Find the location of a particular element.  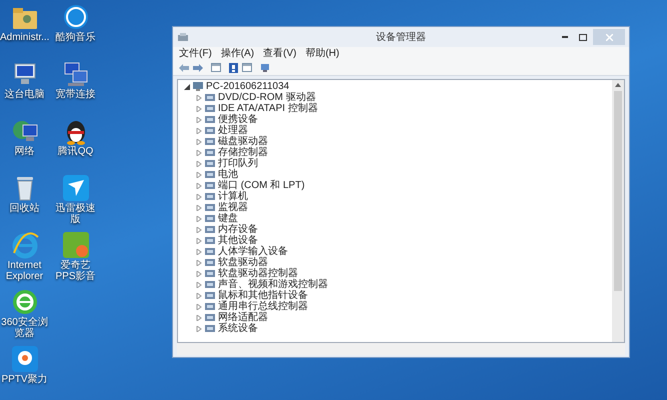

back-button is located at coordinates (184, 68).